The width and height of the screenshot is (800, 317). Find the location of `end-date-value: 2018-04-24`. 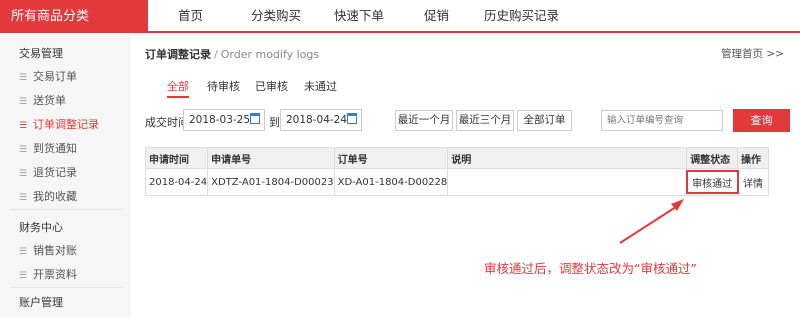

end-date-value: 2018-04-24 is located at coordinates (317, 120).